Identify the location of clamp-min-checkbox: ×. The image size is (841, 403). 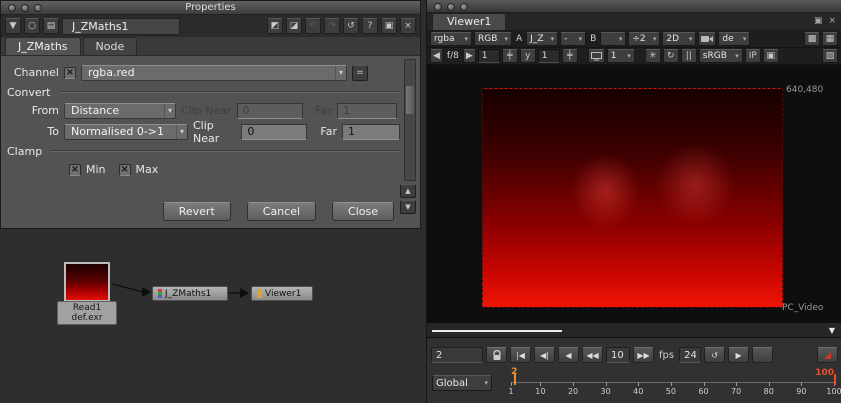
(75, 169).